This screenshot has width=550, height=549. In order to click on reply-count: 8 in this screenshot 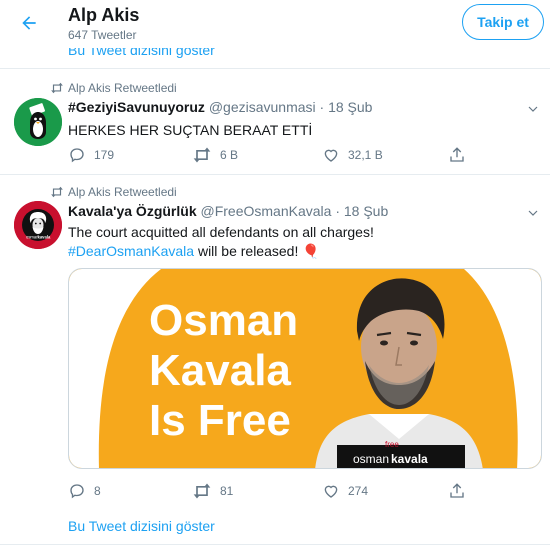, I will do `click(97, 491)`.